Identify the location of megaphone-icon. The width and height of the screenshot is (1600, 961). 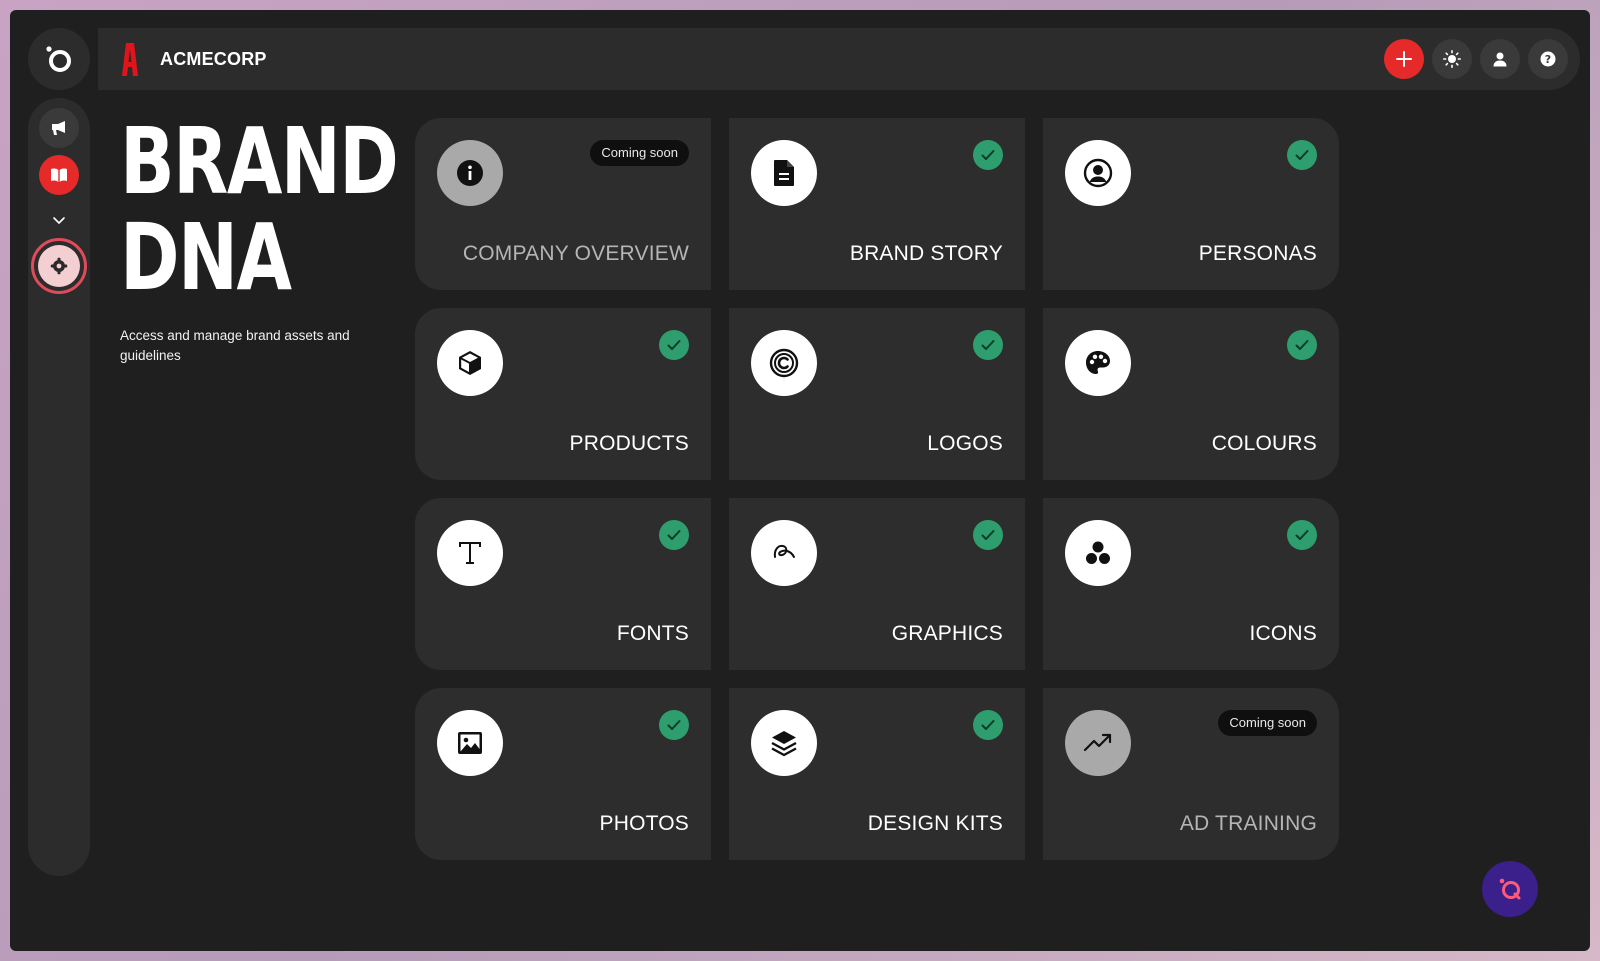
(58, 128).